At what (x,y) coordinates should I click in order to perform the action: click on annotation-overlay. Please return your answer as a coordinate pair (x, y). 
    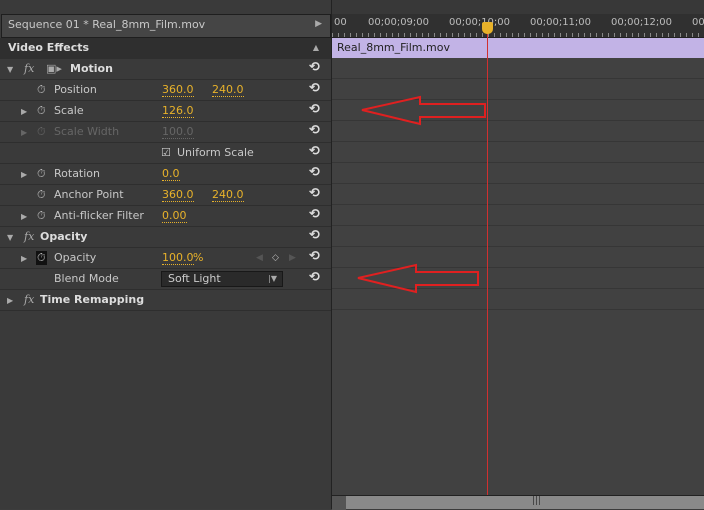
    Looking at the image, I should click on (421, 194).